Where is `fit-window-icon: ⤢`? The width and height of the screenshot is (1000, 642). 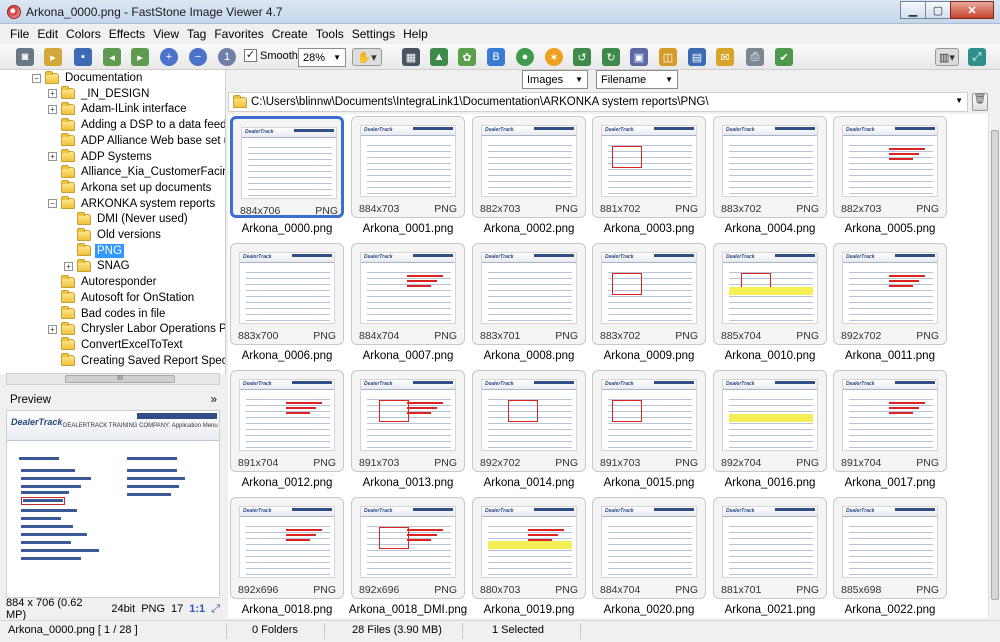
fit-window-icon: ⤢ is located at coordinates (977, 57).